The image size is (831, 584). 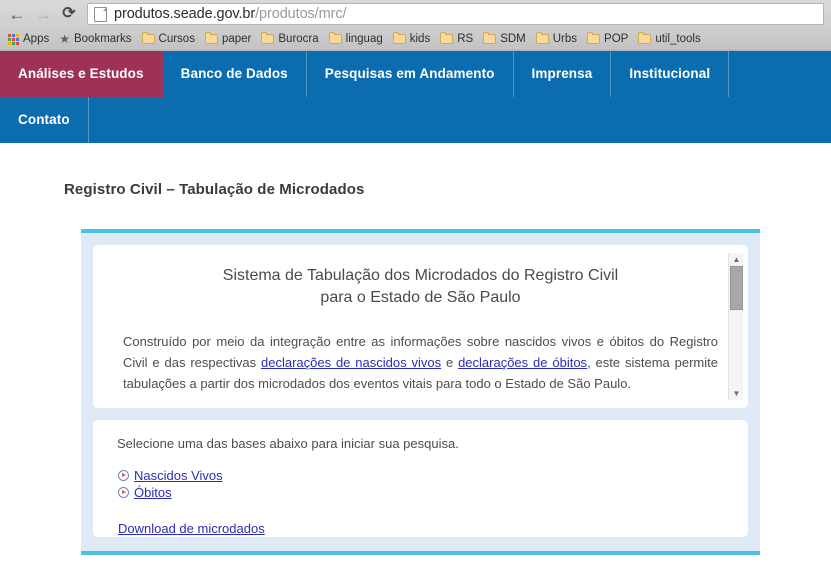 What do you see at coordinates (422, 492) in the screenshot?
I see `base-row-obitos: Óbitos` at bounding box center [422, 492].